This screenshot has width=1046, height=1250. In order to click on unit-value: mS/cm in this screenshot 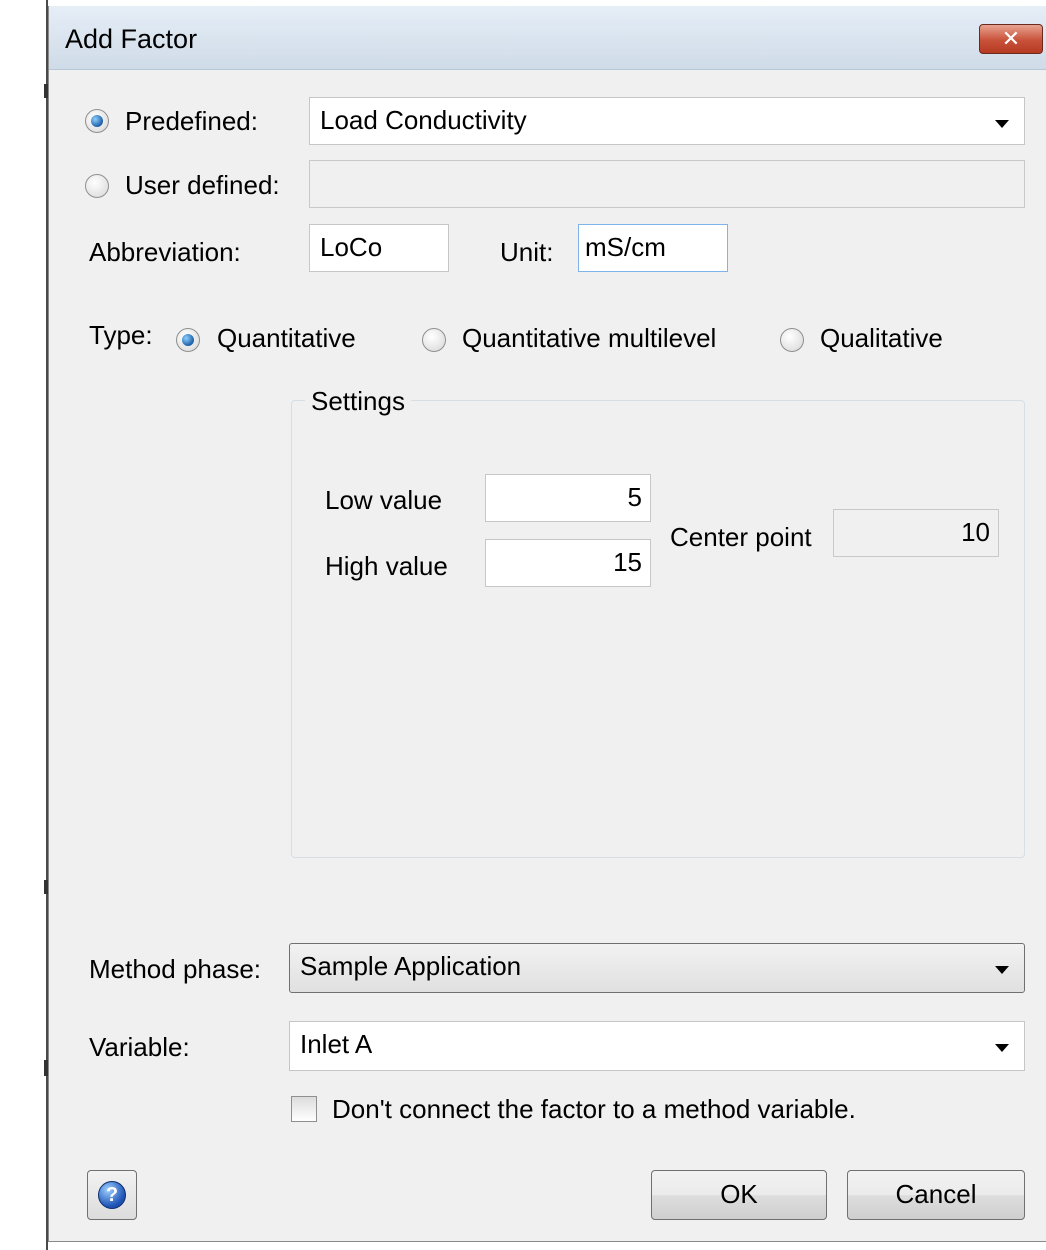, I will do `click(625, 247)`.